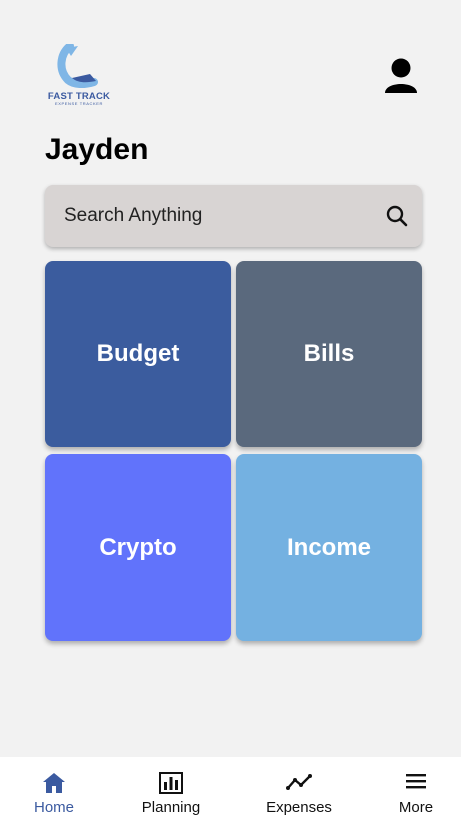 This screenshot has width=461, height=826. Describe the element at coordinates (171, 807) in the screenshot. I see `nav-planning-label: Planning` at that location.